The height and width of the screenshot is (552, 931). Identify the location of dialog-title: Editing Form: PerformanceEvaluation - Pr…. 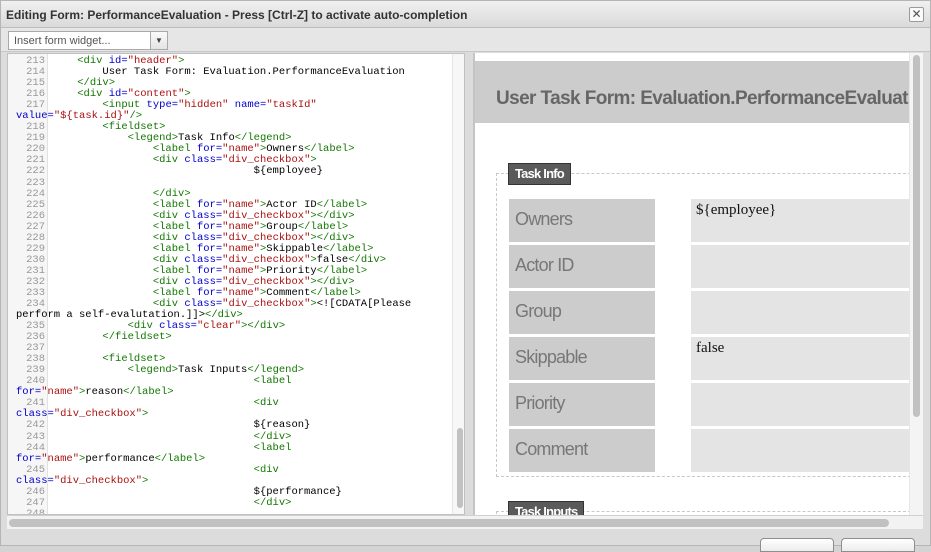
(237, 15).